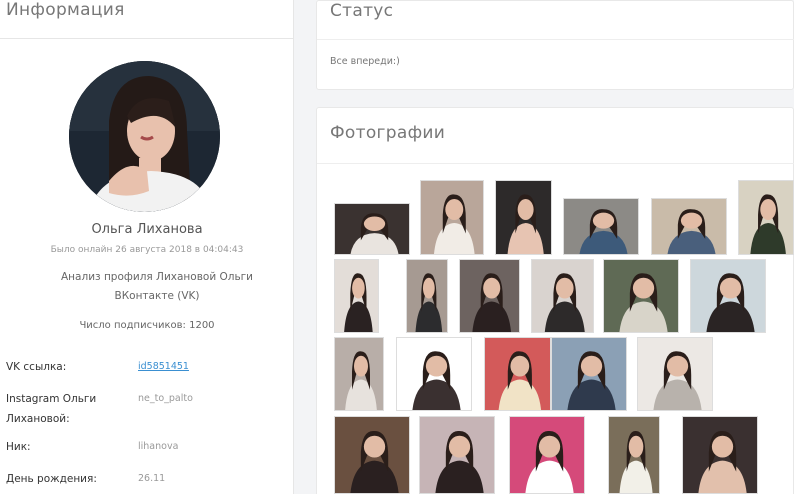 Image resolution: width=794 pixels, height=494 pixels. I want to click on photos-title: Фотографии, so click(388, 133).